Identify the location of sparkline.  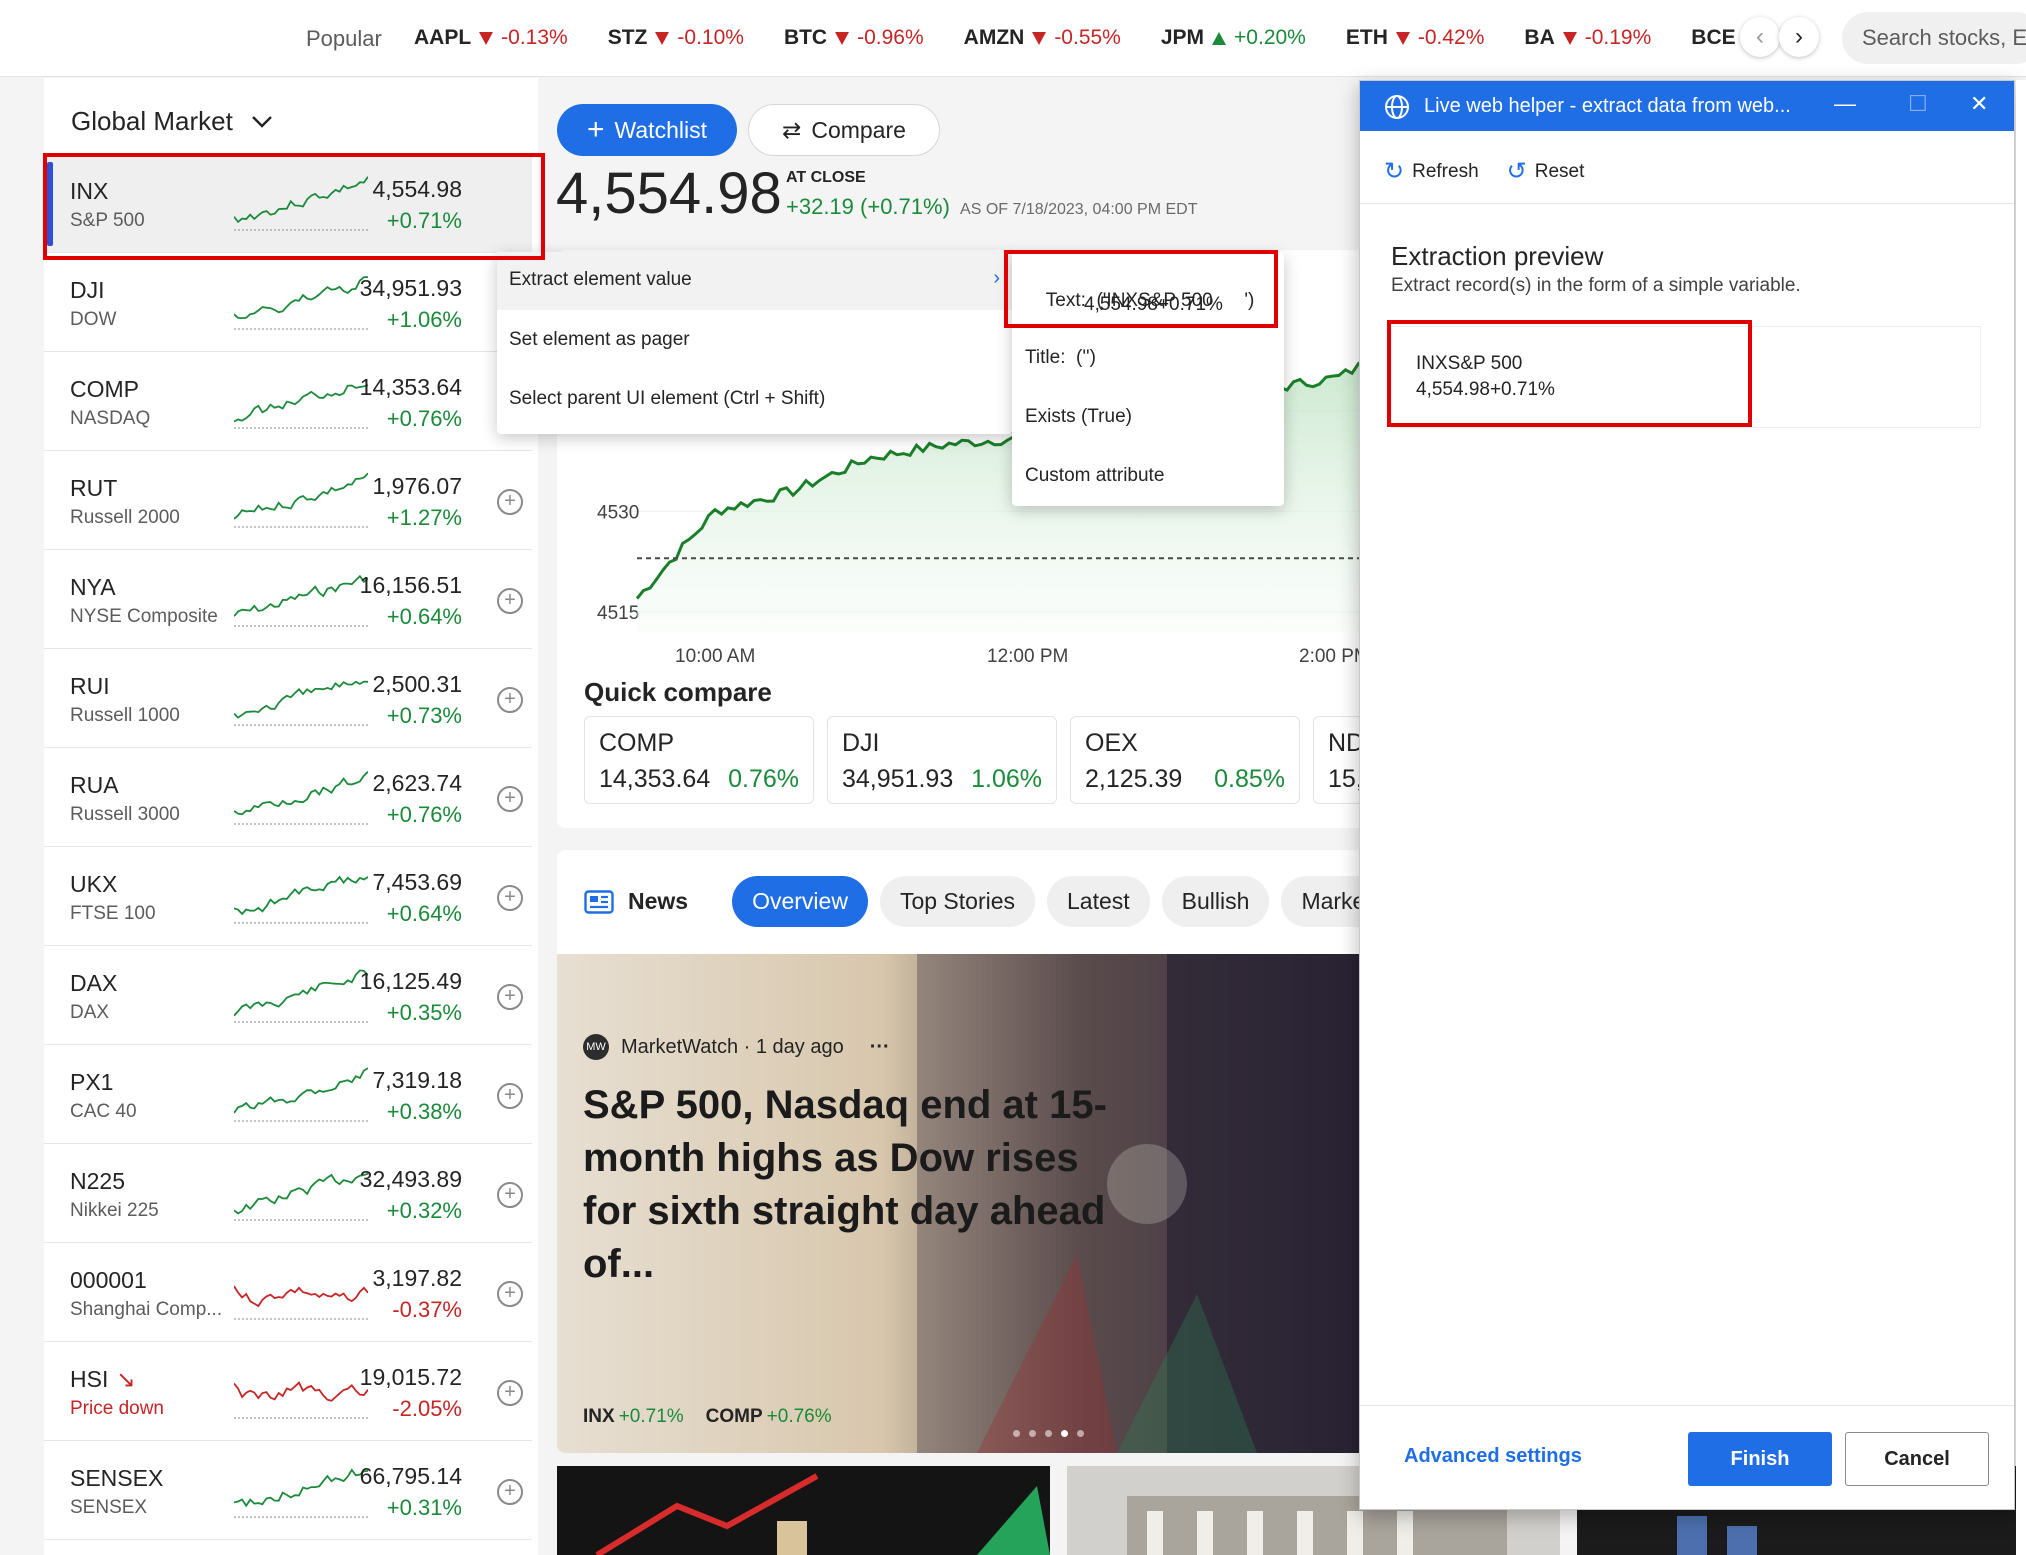
(301, 1094).